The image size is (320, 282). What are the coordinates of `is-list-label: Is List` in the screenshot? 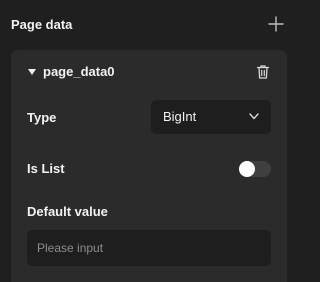 It's located at (46, 168).